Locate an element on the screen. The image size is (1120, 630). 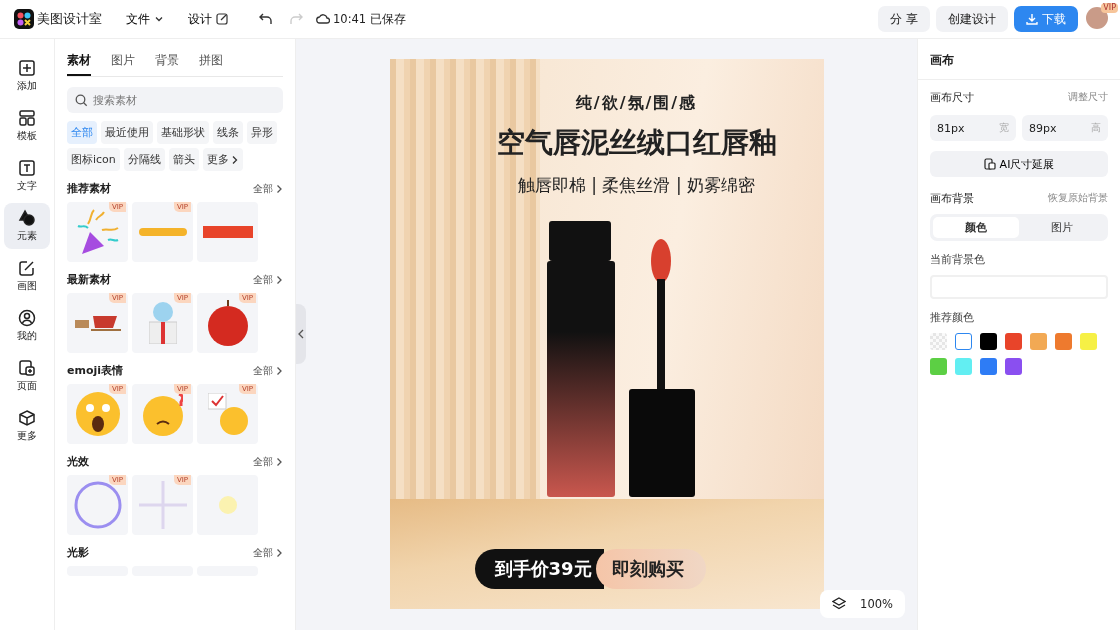
sidebar-item: 画图 is located at coordinates (27, 276).